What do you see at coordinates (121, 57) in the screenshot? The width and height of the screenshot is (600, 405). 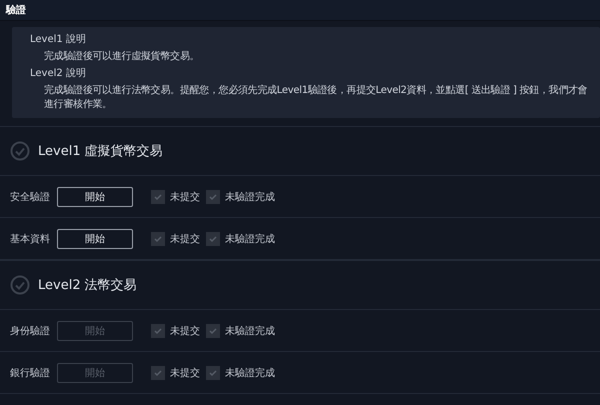 I see `info-text: 完成驗證後可以進行虛擬貨幣交易。` at bounding box center [121, 57].